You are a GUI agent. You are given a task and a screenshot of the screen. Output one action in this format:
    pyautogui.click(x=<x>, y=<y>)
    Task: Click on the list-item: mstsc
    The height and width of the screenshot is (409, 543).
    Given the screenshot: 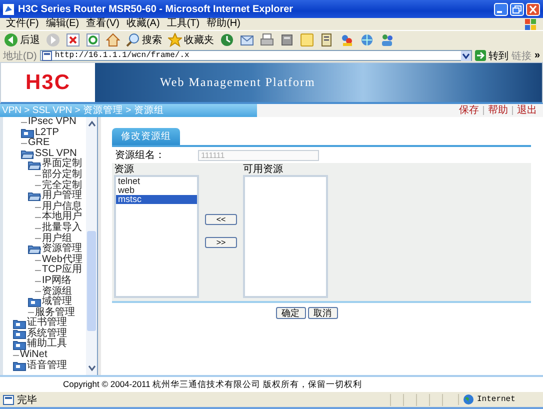 What is the action you would take?
    pyautogui.click(x=156, y=199)
    